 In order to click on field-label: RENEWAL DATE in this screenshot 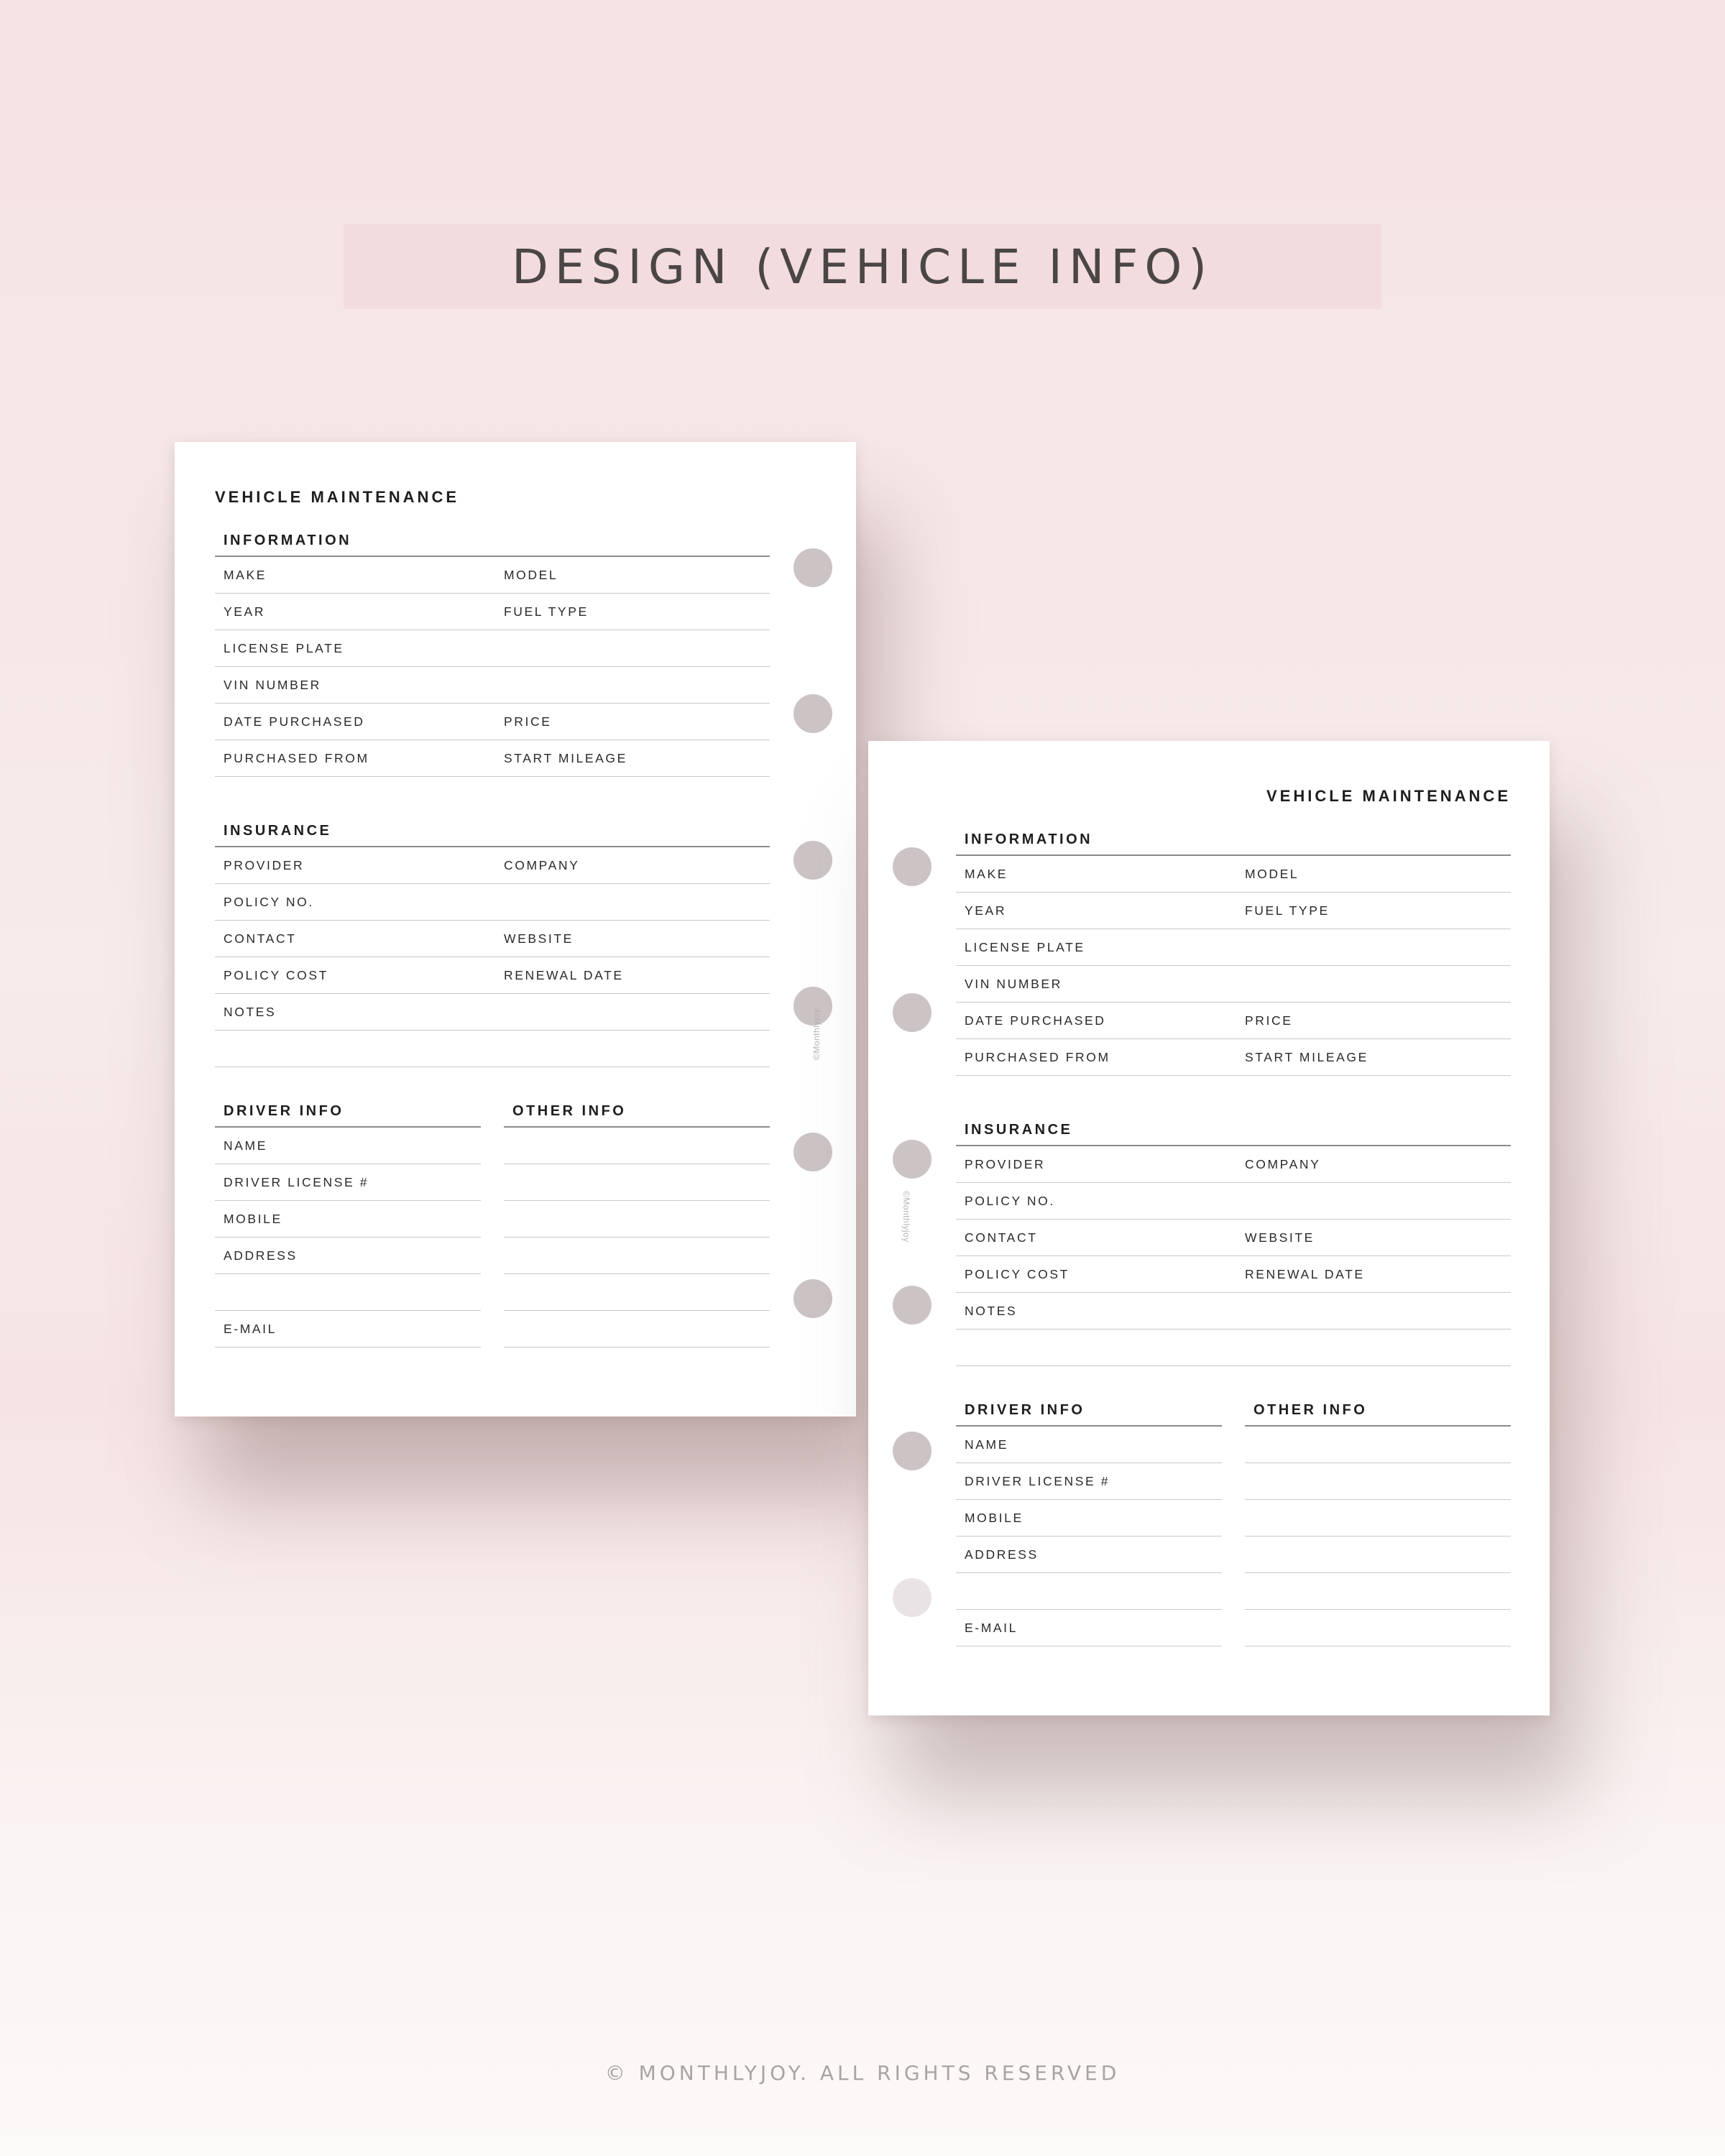, I will do `click(564, 974)`.